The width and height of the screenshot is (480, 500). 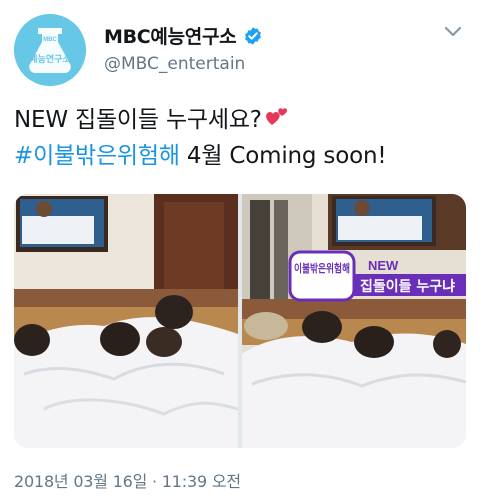 I want to click on svg-text: MBC, so click(x=50, y=40).